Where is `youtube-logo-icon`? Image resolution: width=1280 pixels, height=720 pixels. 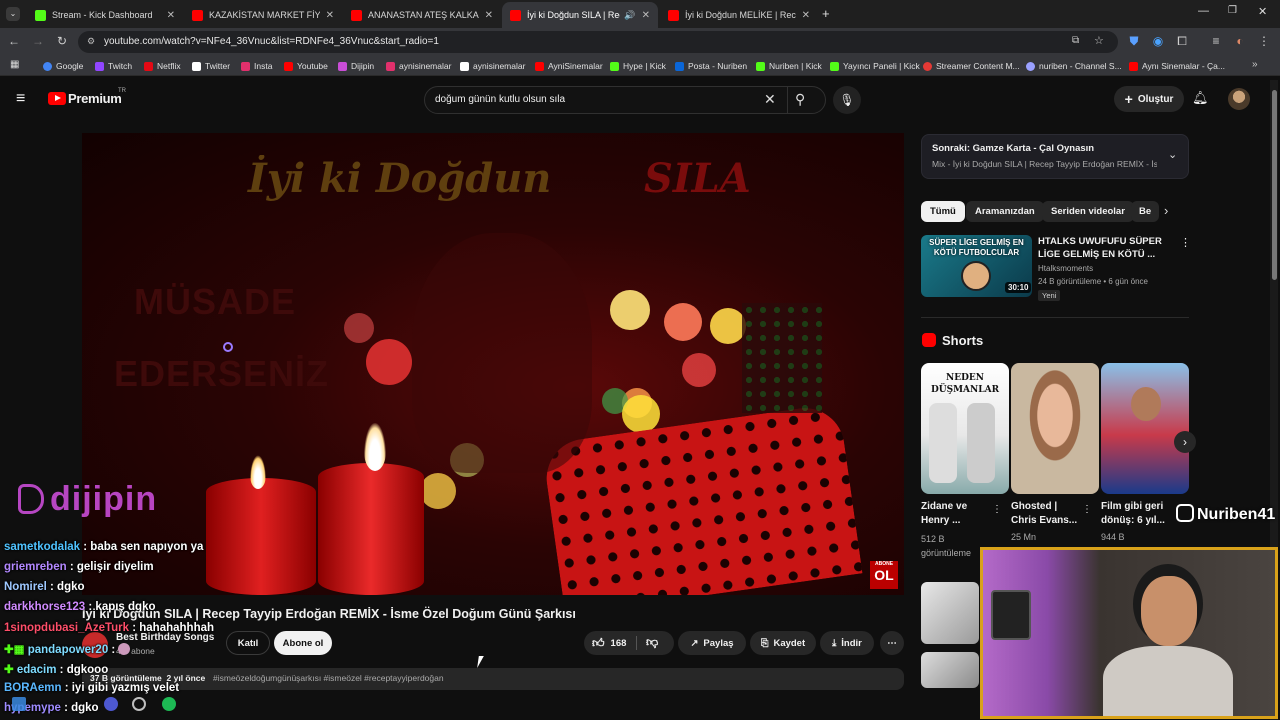 youtube-logo-icon is located at coordinates (57, 98).